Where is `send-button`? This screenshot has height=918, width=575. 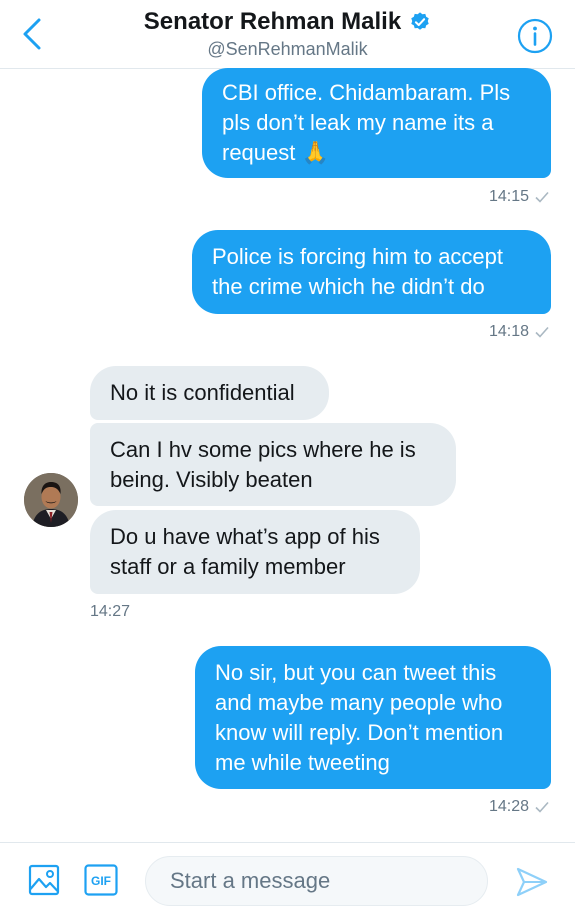 send-button is located at coordinates (532, 882).